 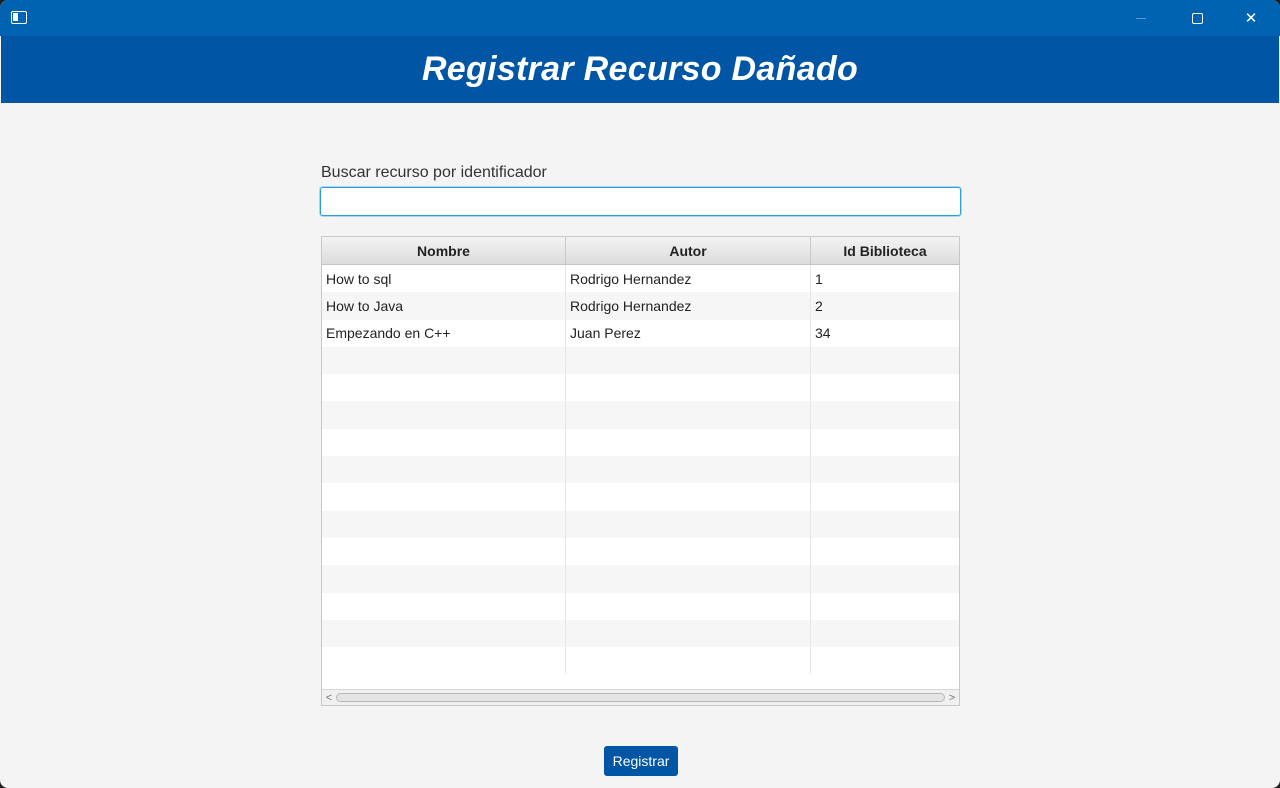 I want to click on page-header: Registrar Recurso Dañado, so click(x=640, y=69).